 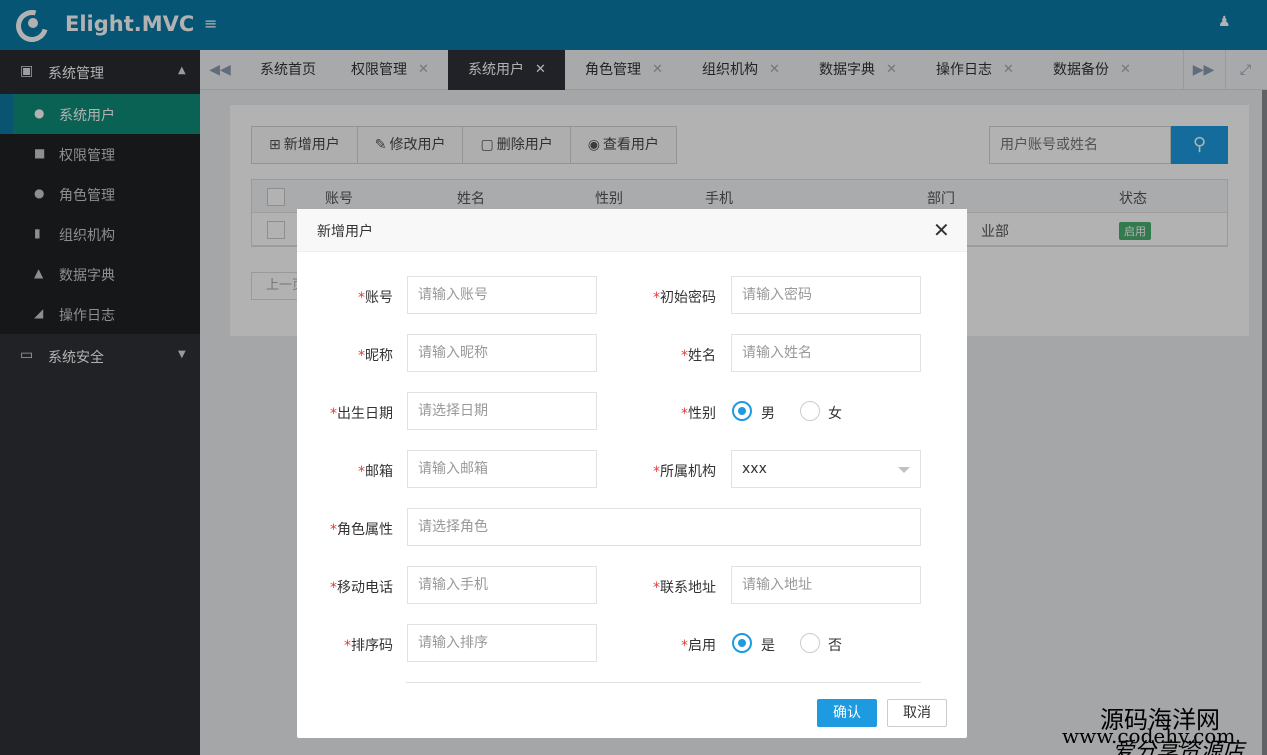 I want to click on role-label: *角色属性, so click(x=361, y=530).